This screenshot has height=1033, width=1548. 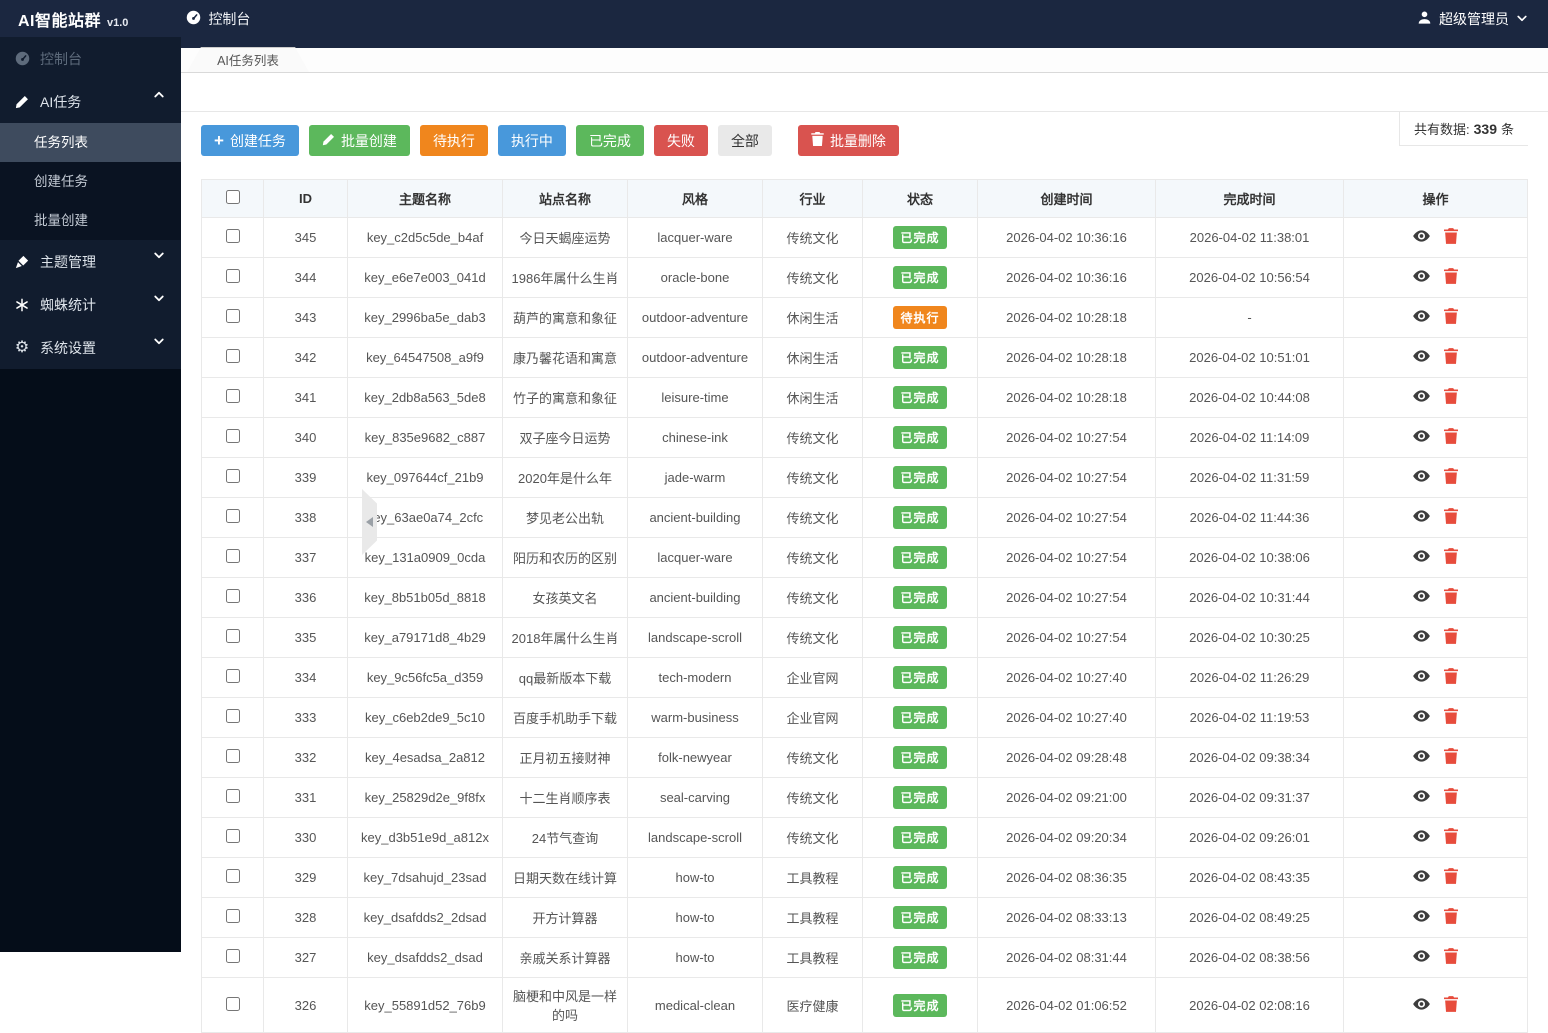 What do you see at coordinates (425, 237) in the screenshot?
I see `topic-cell: key_c2d5c5de_b4af` at bounding box center [425, 237].